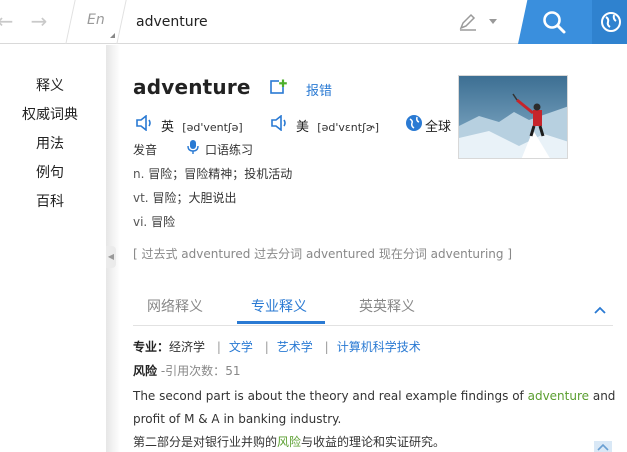 This screenshot has height=452, width=627. Describe the element at coordinates (438, 125) in the screenshot. I see `global-pronunciation-label: 全球` at that location.